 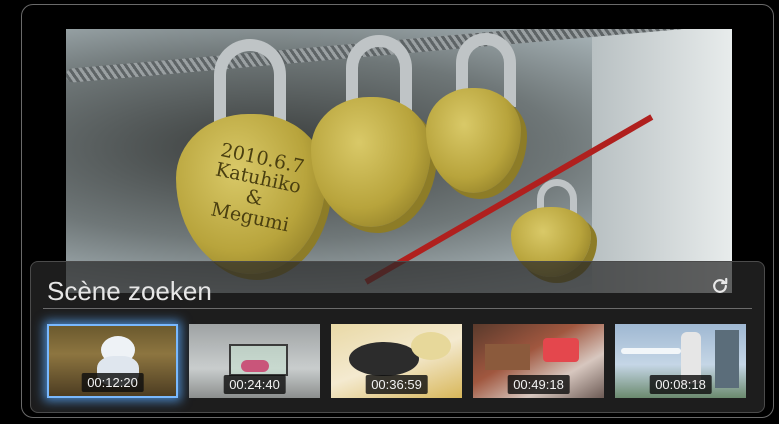 What do you see at coordinates (254, 361) in the screenshot?
I see `scene-thumbnail-2: 00:24:40` at bounding box center [254, 361].